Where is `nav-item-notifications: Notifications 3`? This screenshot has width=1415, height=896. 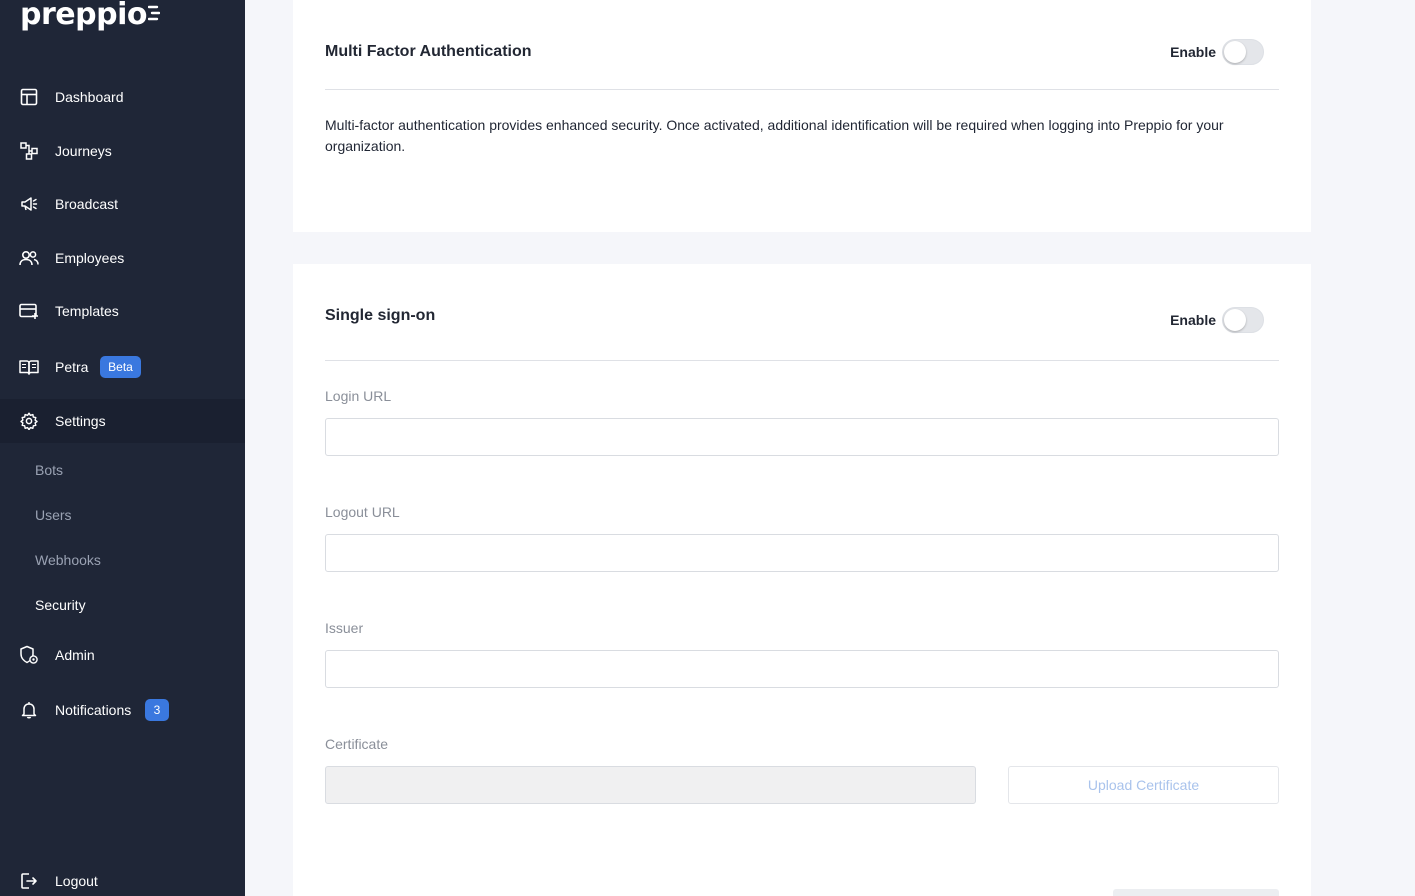
nav-item-notifications: Notifications 3 is located at coordinates (122, 710).